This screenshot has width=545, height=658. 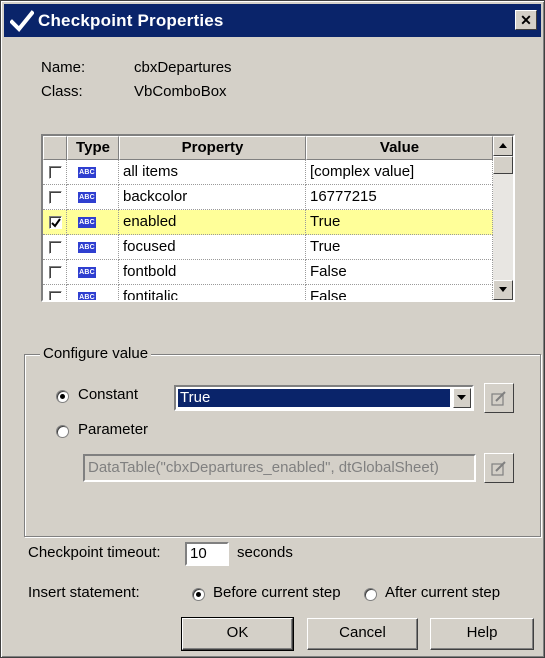 I want to click on constant-edit-button, so click(x=499, y=398).